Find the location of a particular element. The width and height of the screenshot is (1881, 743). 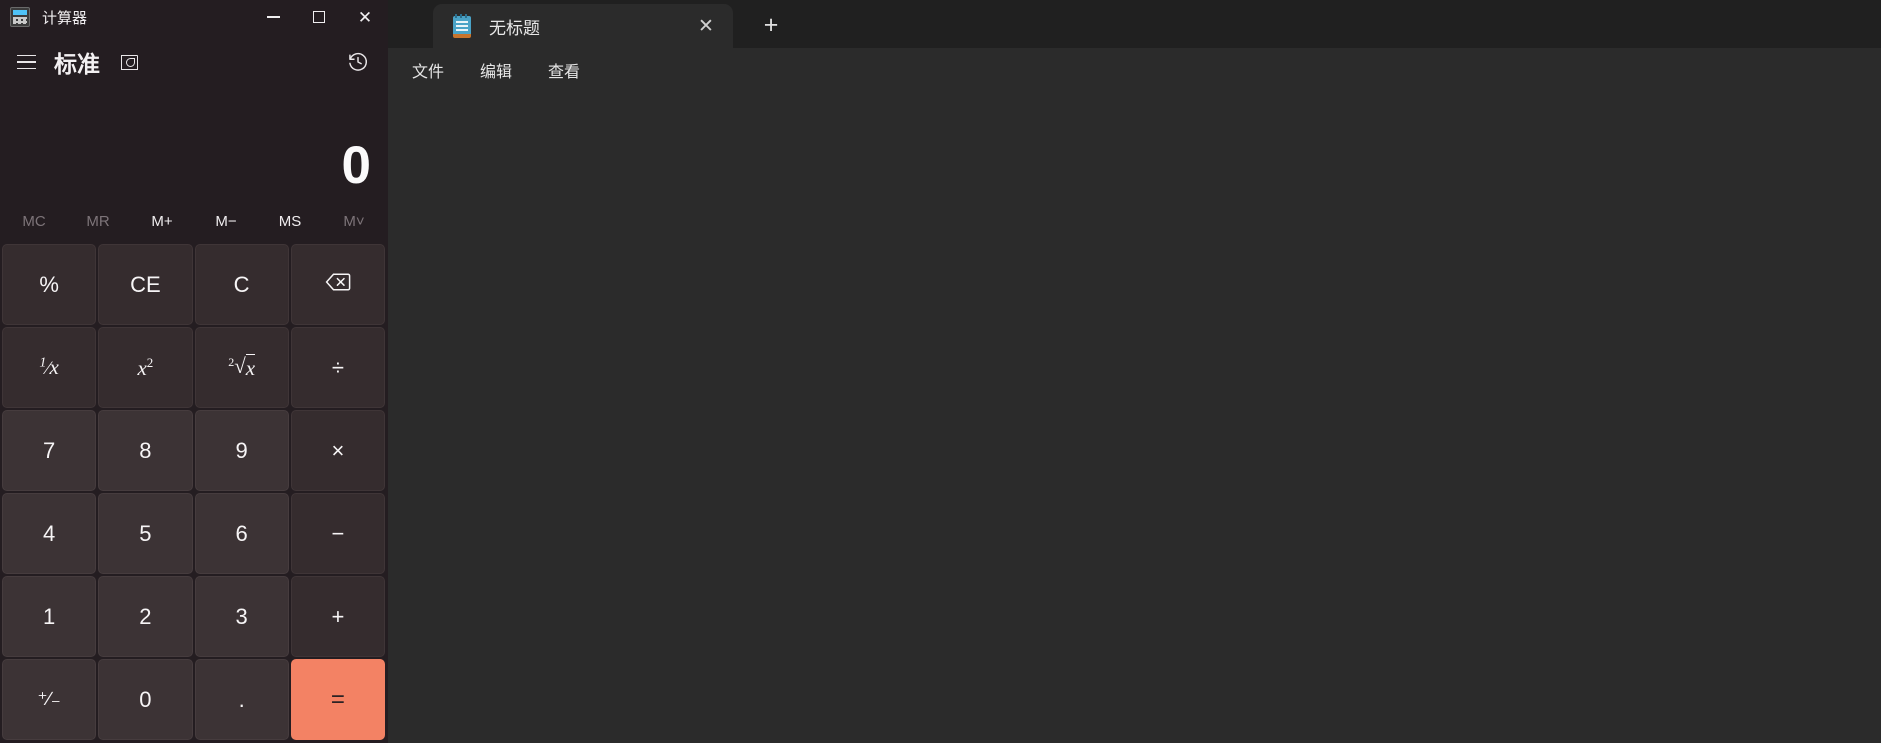

notepad-tab-title: 无标题 is located at coordinates (514, 28).